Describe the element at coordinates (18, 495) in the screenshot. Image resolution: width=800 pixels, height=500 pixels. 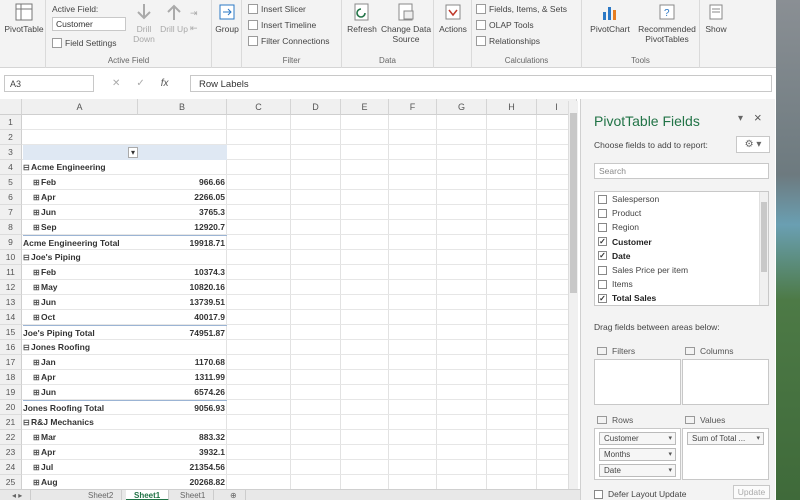
I see `tab-nav-arrows: ◂ ▸` at that location.